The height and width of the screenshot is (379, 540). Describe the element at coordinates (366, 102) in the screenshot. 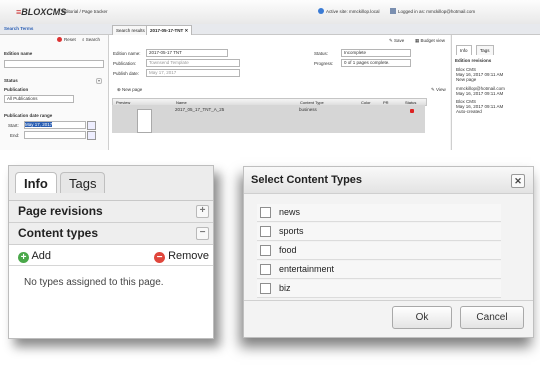

I see `col-color: Color` at that location.